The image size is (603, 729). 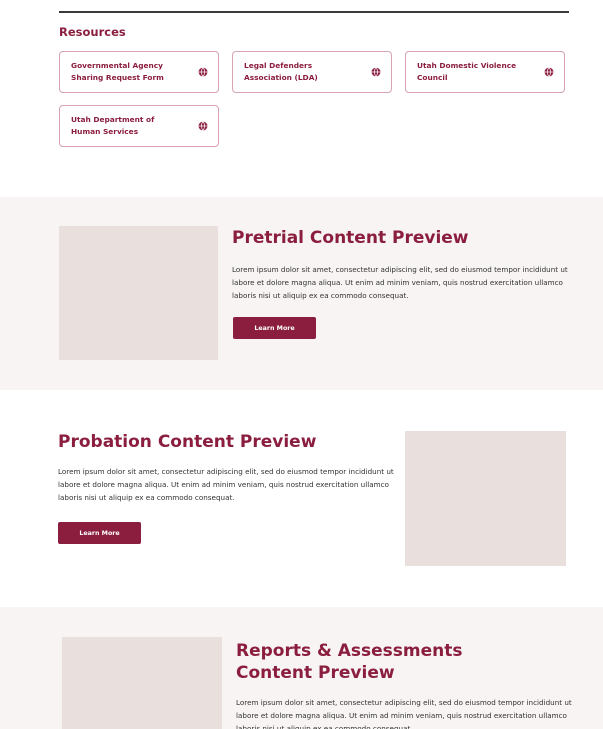 I want to click on reports-image-placeholder, so click(x=142, y=683).